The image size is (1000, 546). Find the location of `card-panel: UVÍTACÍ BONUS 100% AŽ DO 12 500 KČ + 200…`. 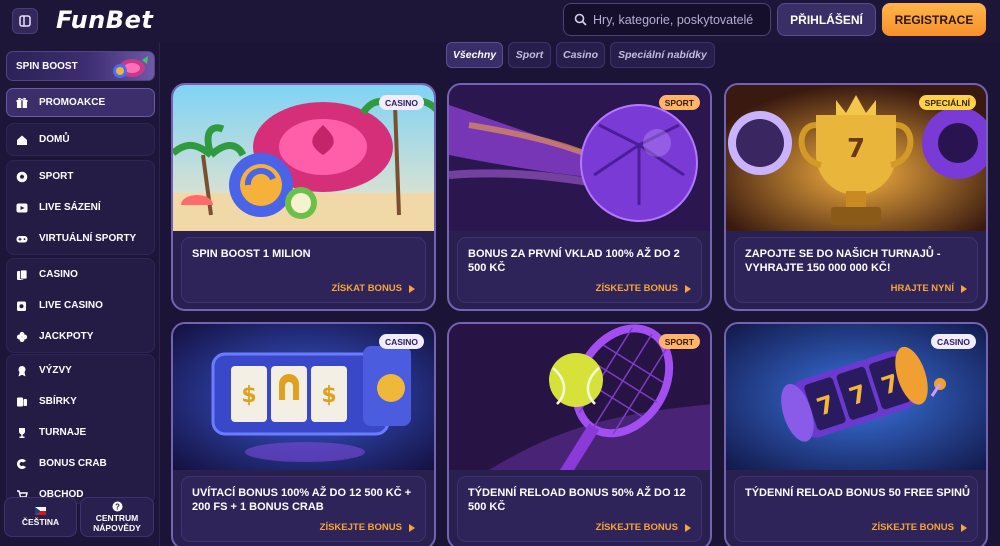

card-panel: UVÍTACÍ BONUS 100% AŽ DO 12 500 KČ + 200… is located at coordinates (303, 509).